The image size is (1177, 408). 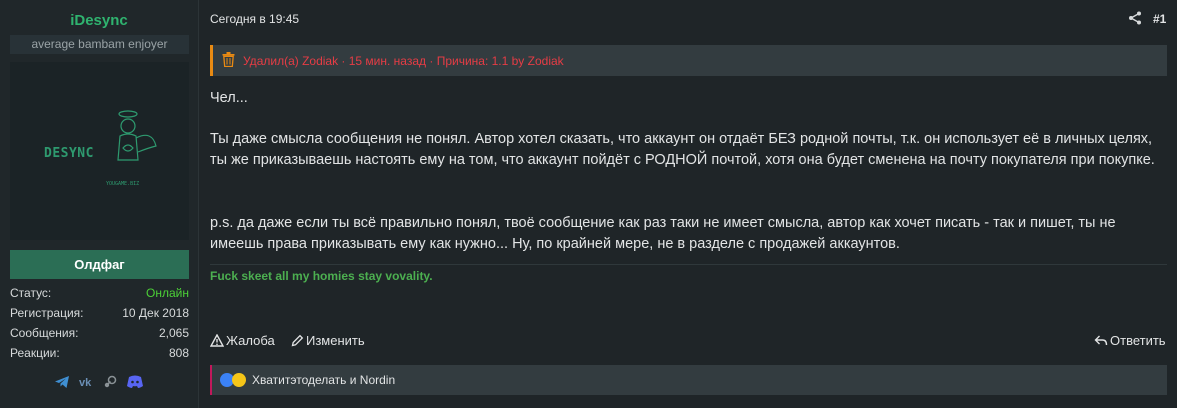 What do you see at coordinates (228, 62) in the screenshot?
I see `trash-icon` at bounding box center [228, 62].